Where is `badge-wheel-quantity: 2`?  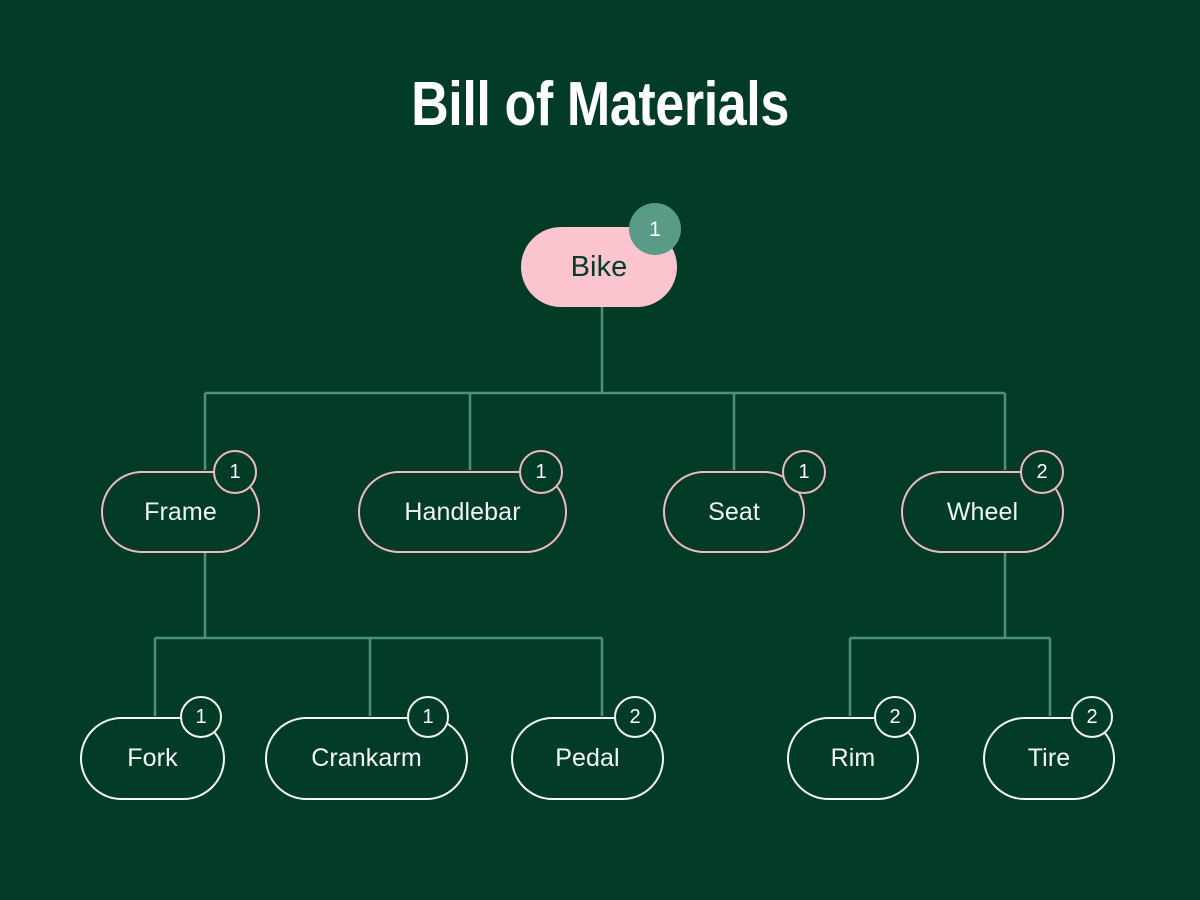 badge-wheel-quantity: 2 is located at coordinates (1042, 472).